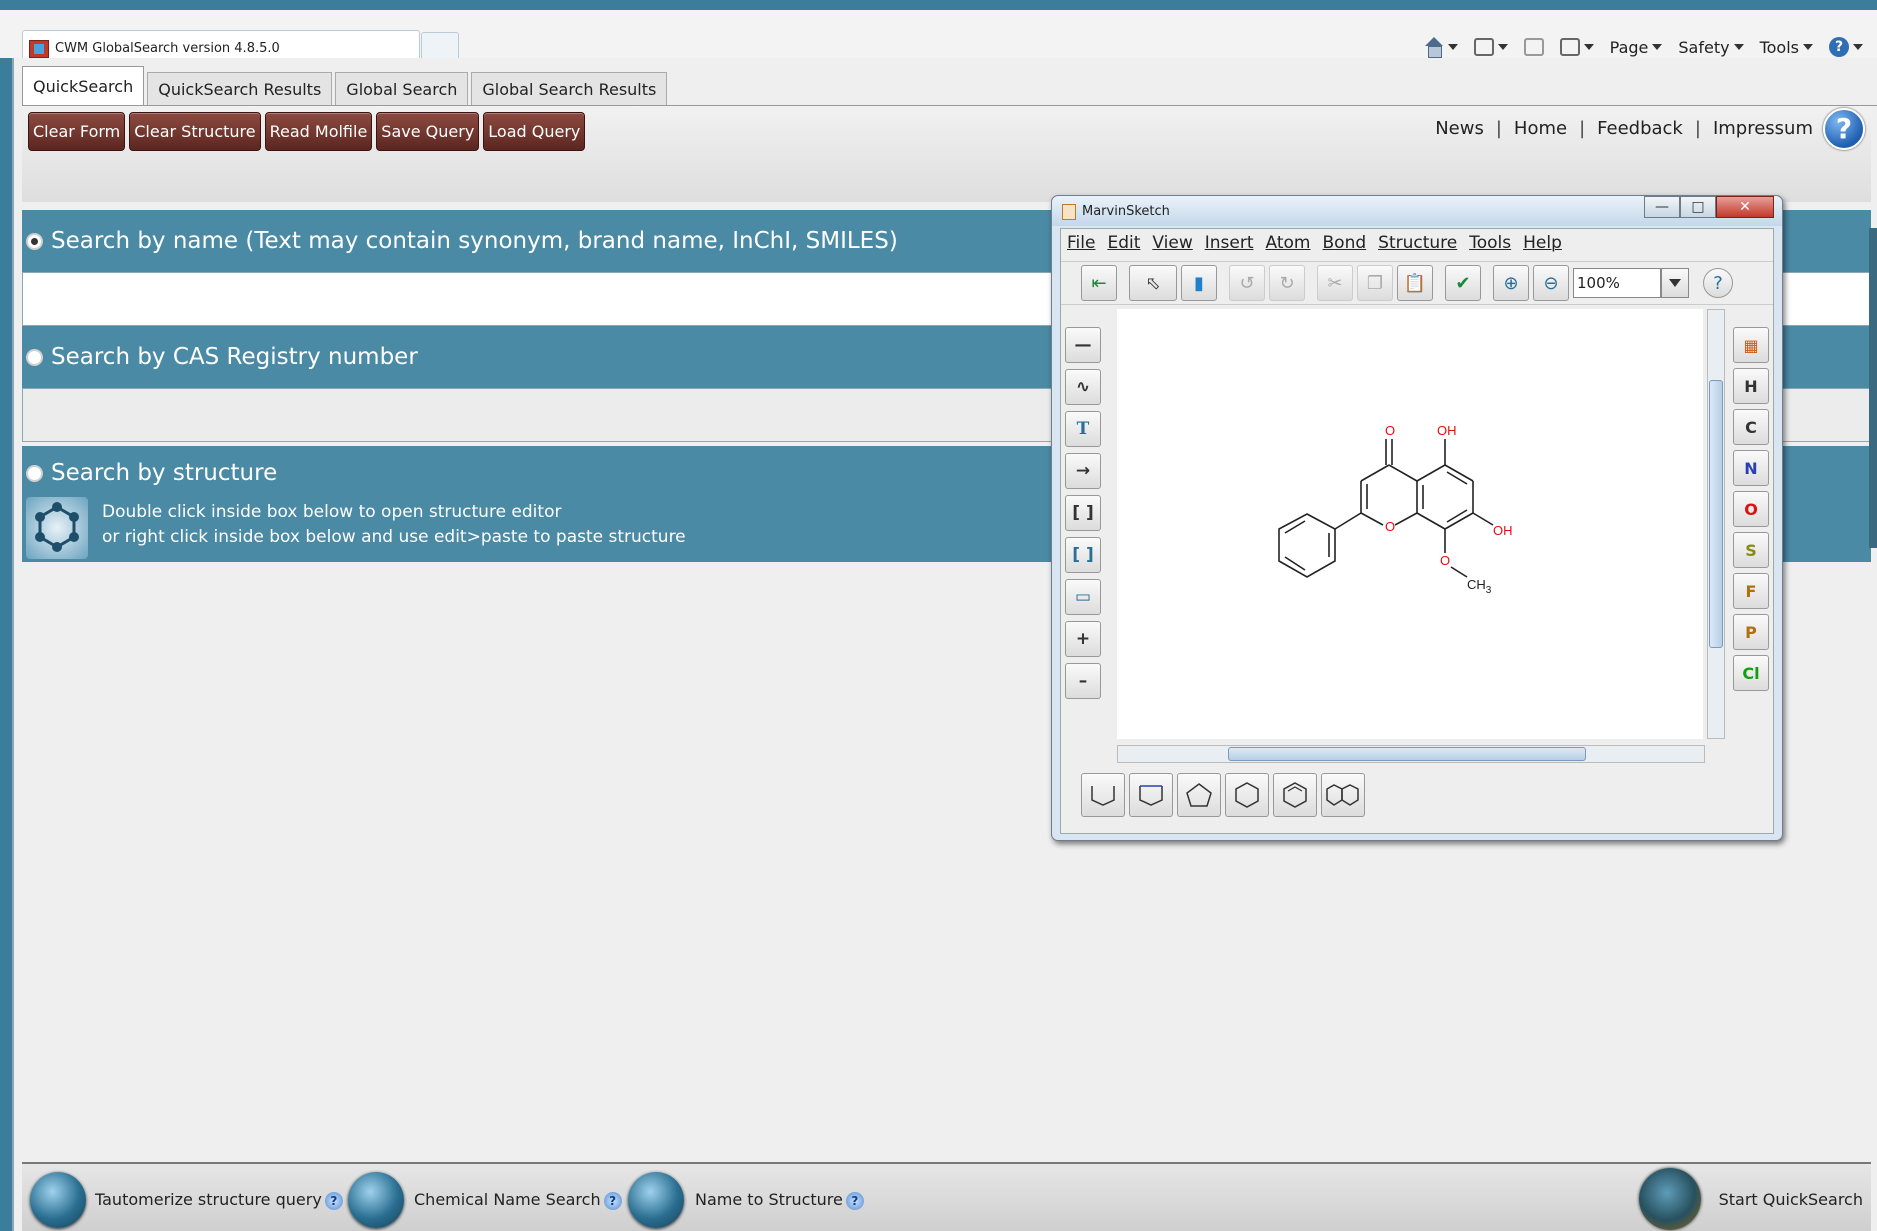  I want to click on sketch-canvas: O O OH OH O CH3, so click(1410, 524).